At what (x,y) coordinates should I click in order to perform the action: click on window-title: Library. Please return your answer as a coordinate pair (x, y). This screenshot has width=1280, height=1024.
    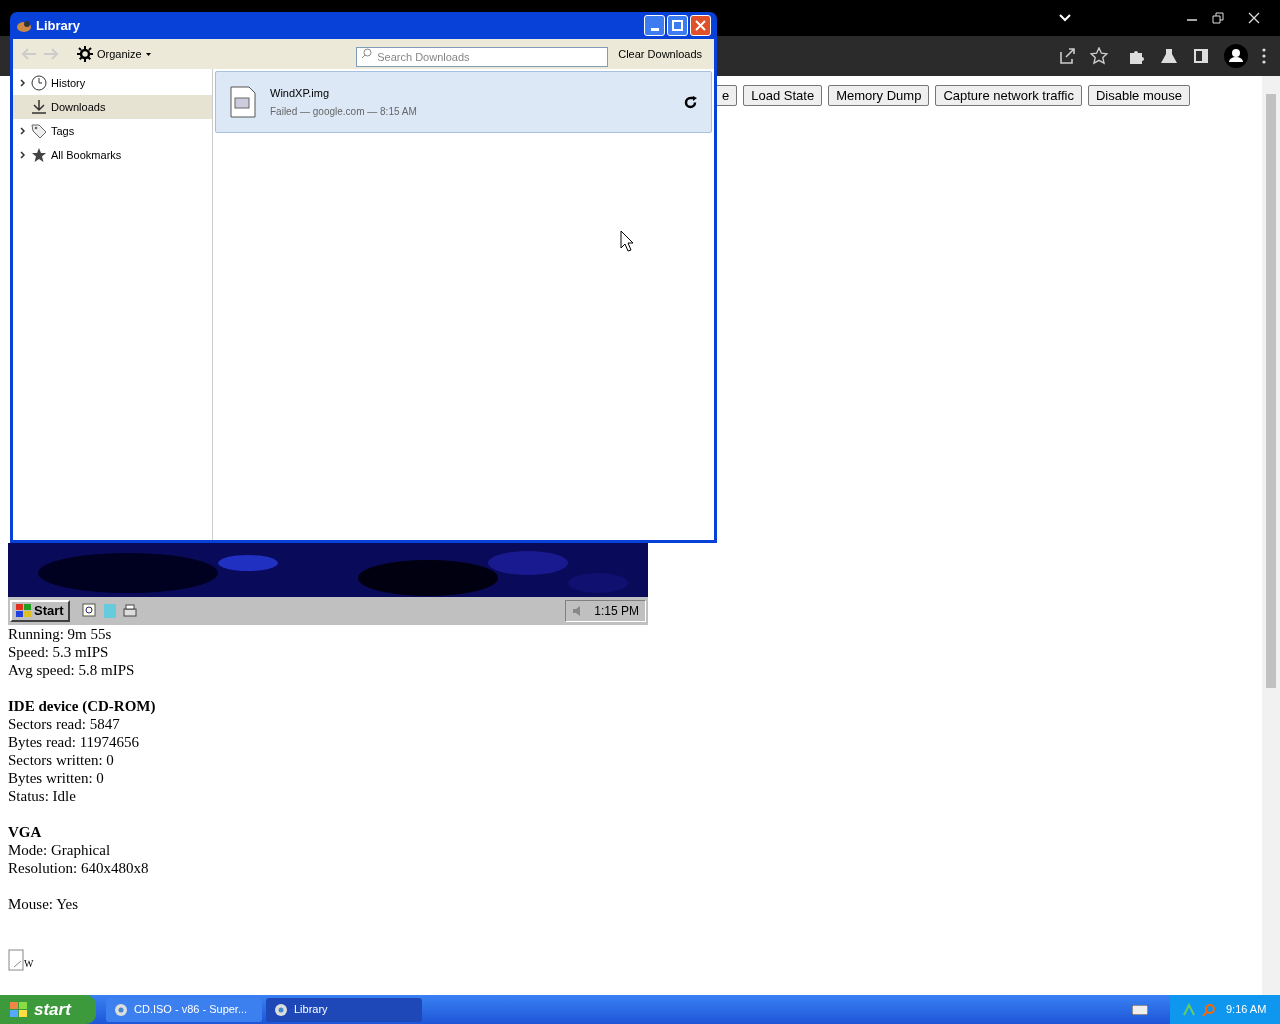
    Looking at the image, I should click on (58, 25).